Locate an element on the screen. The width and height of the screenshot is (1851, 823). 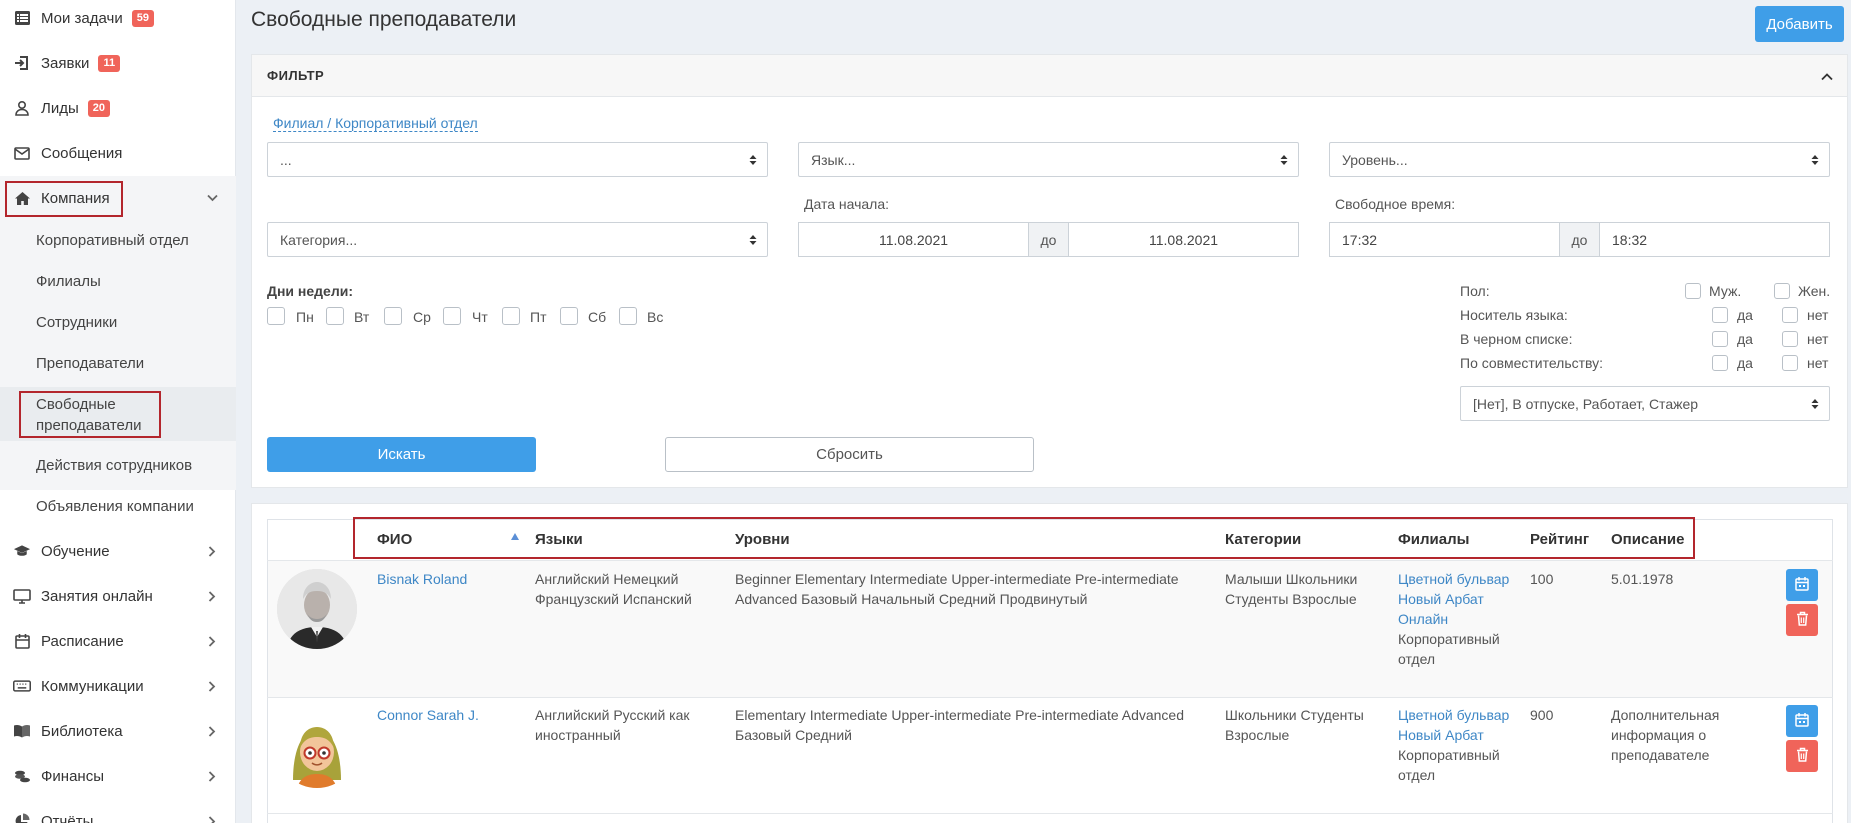
sidebar-subitem-announcements: Объявления компании is located at coordinates (115, 506).